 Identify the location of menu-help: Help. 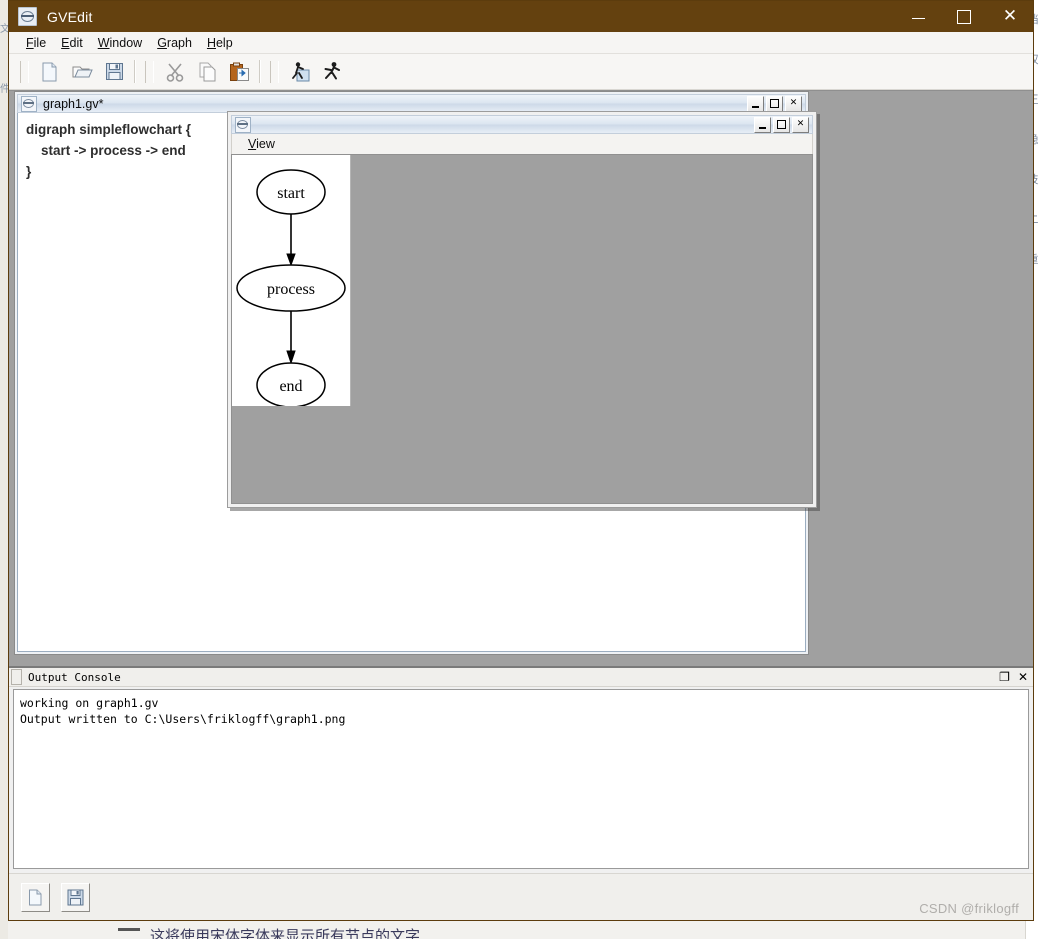
(220, 43).